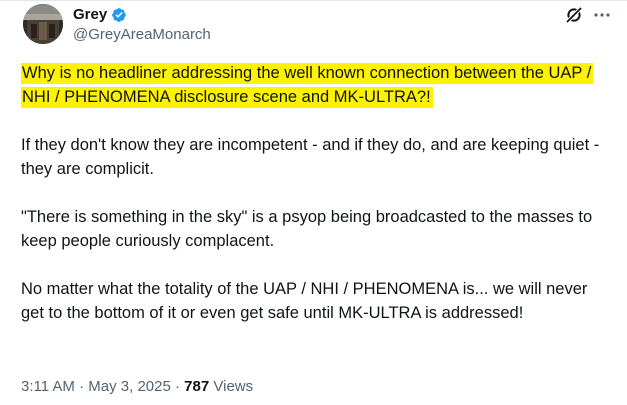 Image resolution: width=627 pixels, height=405 pixels. I want to click on tweet-time: 3:11 AM, so click(48, 386).